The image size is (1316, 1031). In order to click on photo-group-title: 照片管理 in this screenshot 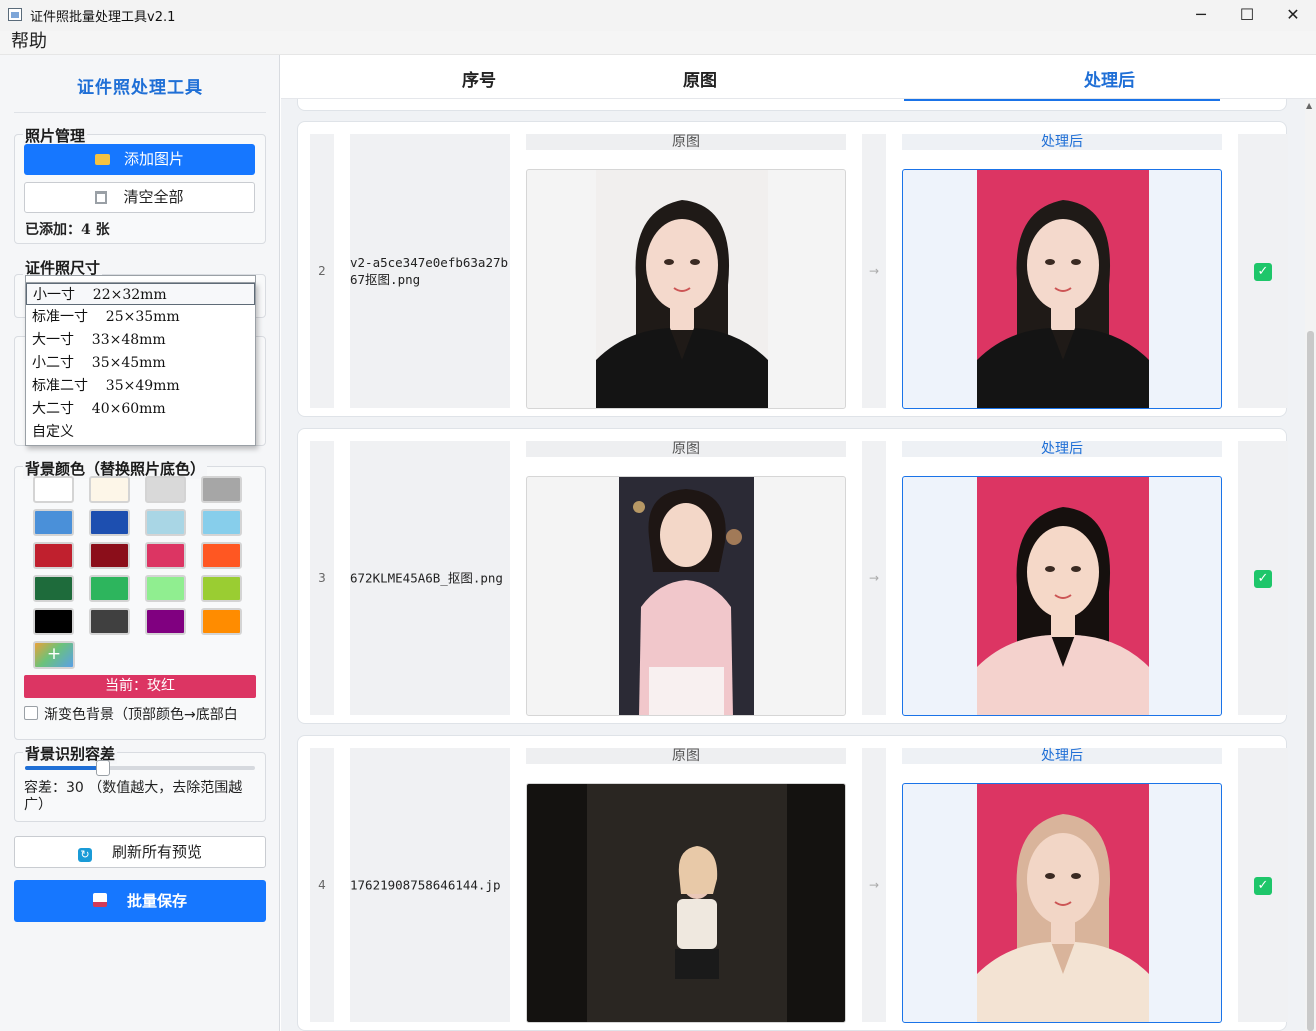, I will do `click(55, 135)`.